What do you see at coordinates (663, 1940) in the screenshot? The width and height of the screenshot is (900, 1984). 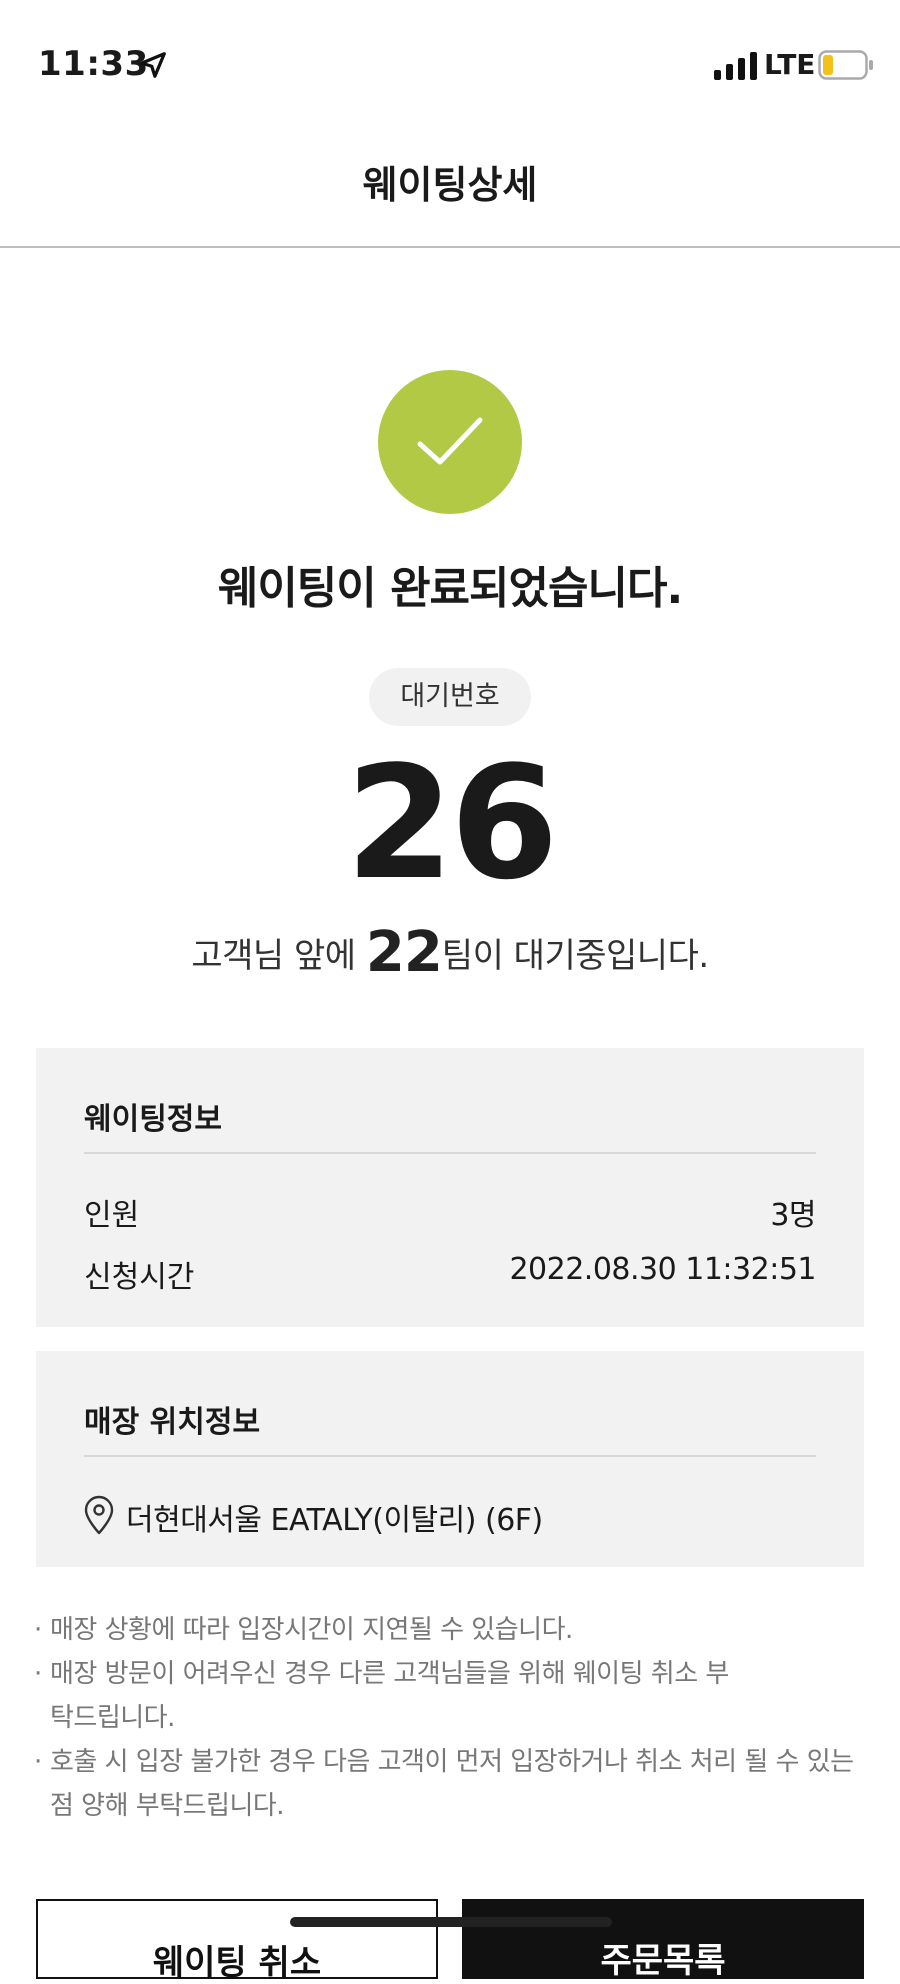 I see `order-list-button: 주문목록` at bounding box center [663, 1940].